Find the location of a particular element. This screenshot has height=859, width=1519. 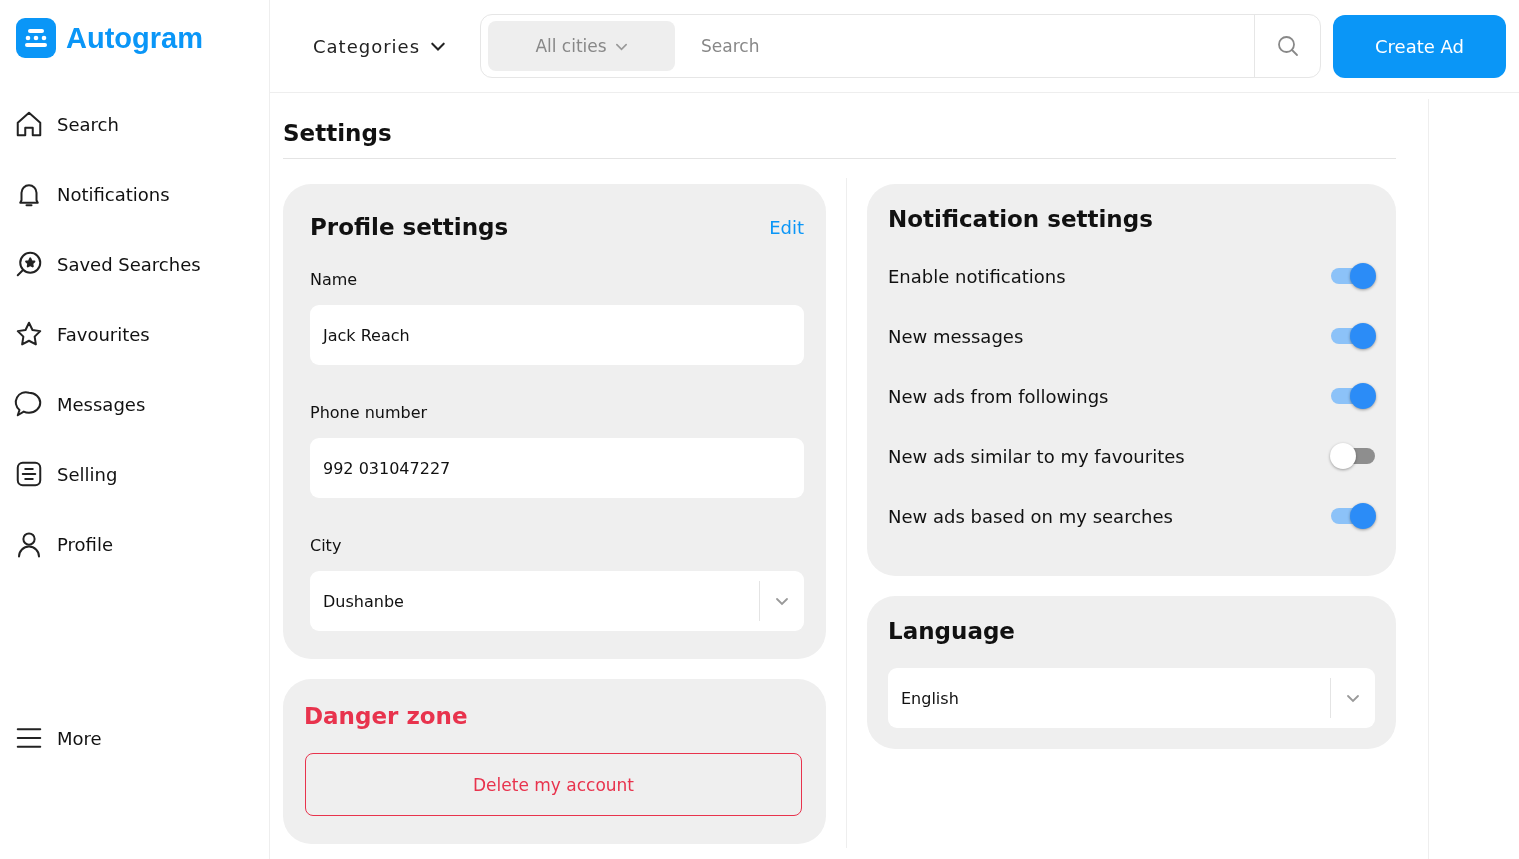

field-label: Phone number is located at coordinates (369, 412).